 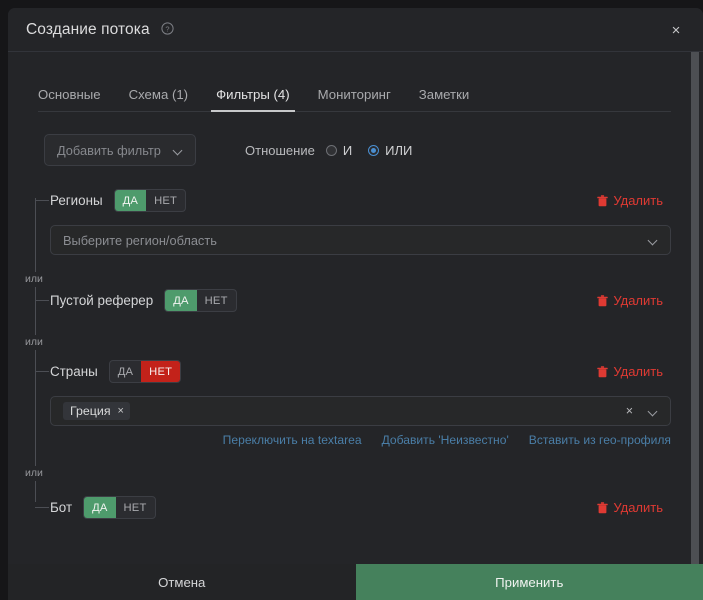 I want to click on relation-label: Отношение, so click(x=280, y=150).